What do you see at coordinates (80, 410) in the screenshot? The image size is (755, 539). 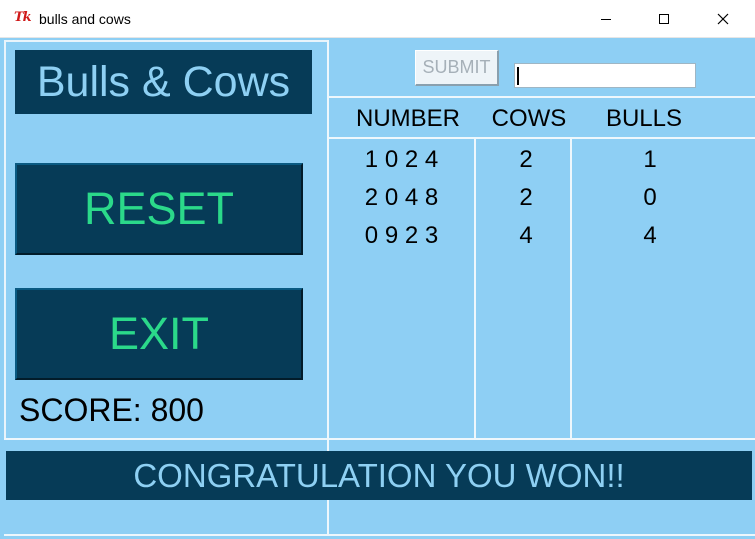 I see `score-label: SCORE:` at bounding box center [80, 410].